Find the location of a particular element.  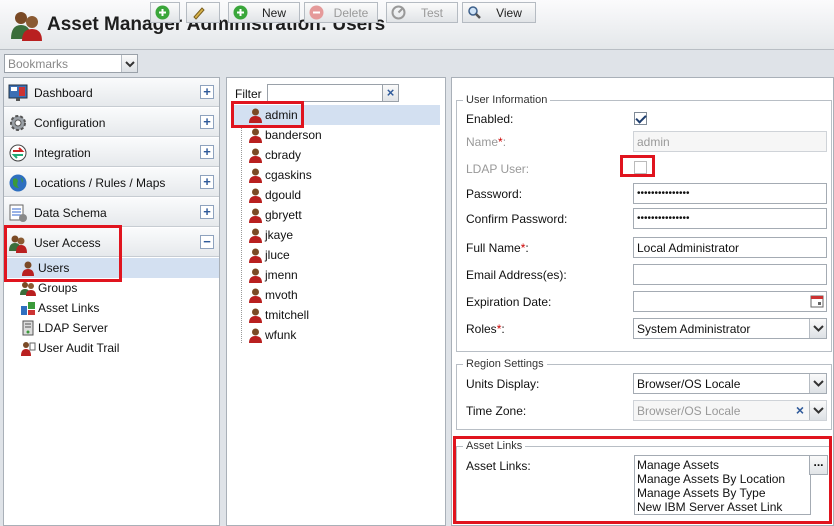

asset-links-legend: Asset Links is located at coordinates (494, 446).